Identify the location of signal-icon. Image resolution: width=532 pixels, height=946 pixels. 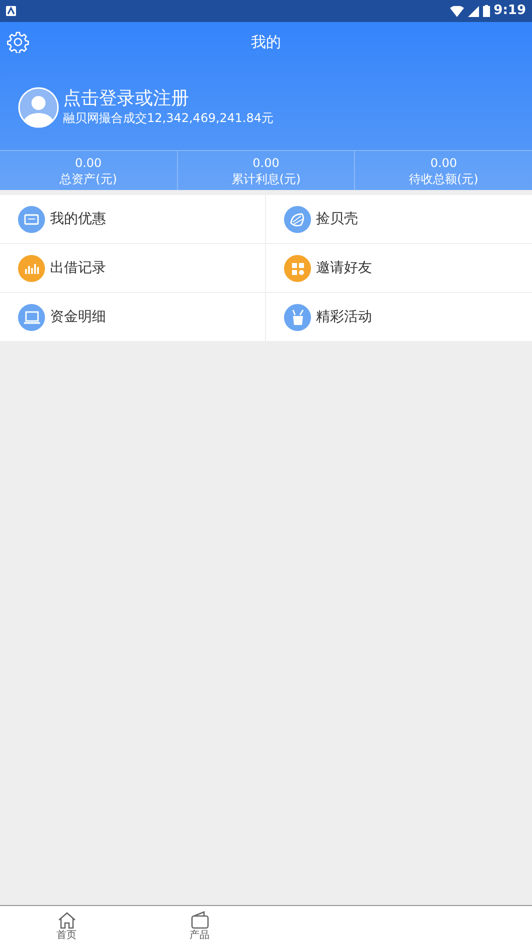
(473, 11).